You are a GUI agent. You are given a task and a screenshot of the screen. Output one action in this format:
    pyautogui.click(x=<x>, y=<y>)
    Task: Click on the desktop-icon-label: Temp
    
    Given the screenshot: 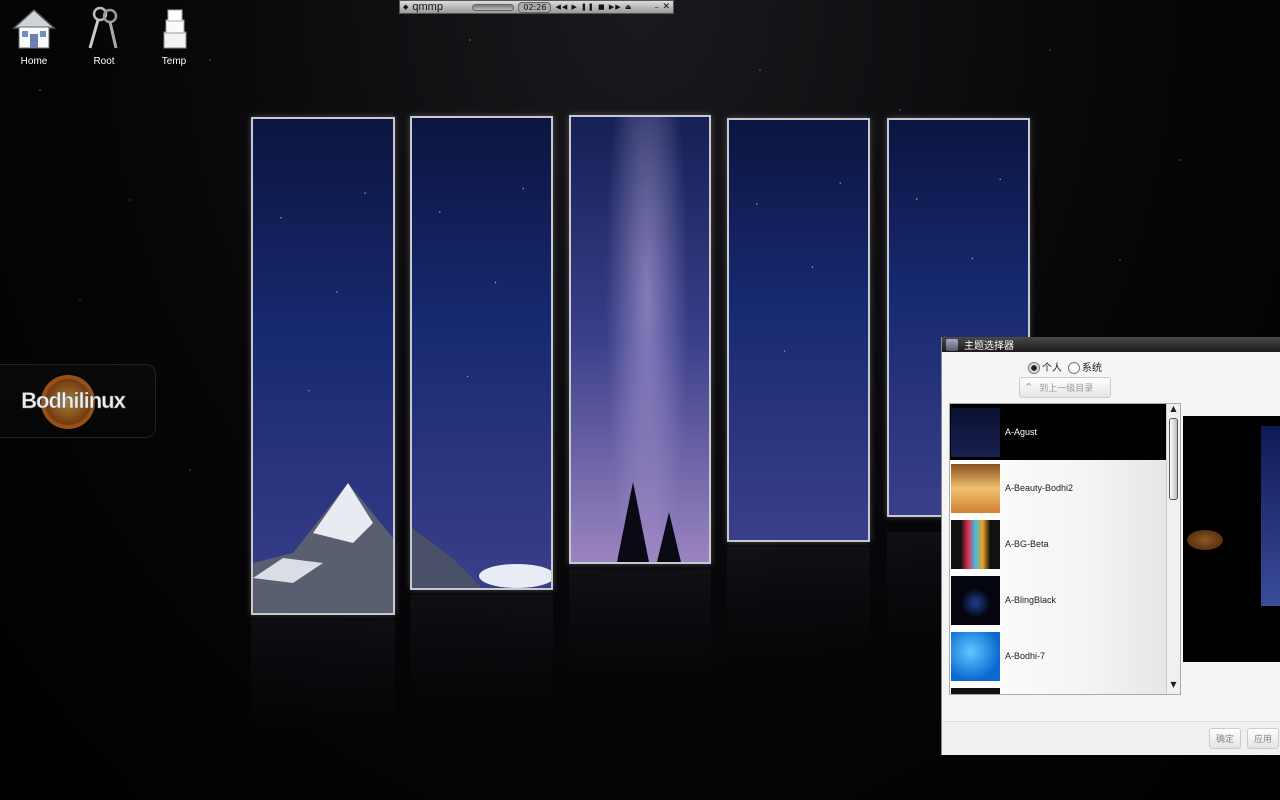 What is the action you would take?
    pyautogui.click(x=174, y=61)
    